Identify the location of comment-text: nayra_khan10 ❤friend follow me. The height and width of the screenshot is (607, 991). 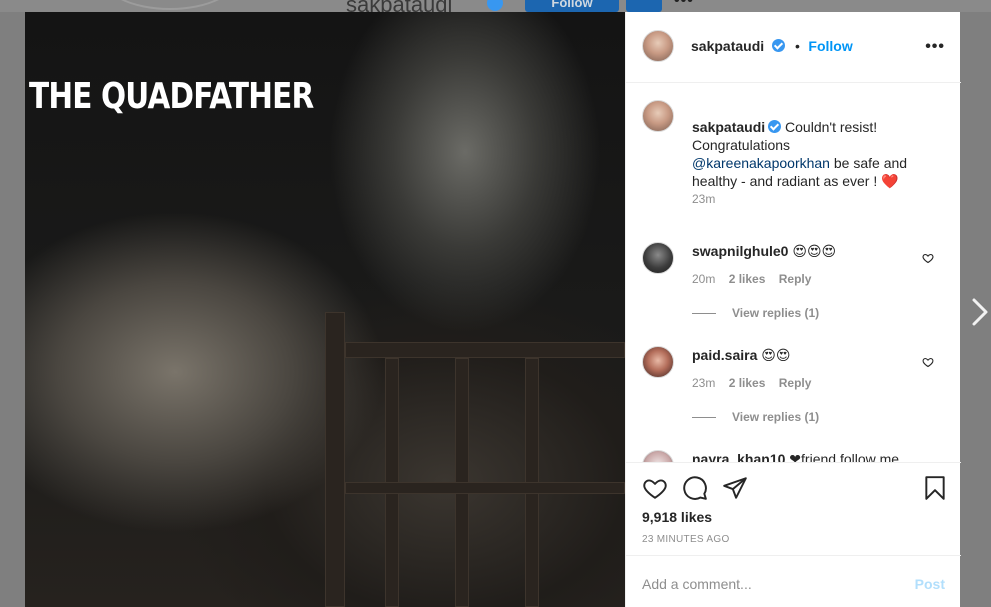
(812, 456).